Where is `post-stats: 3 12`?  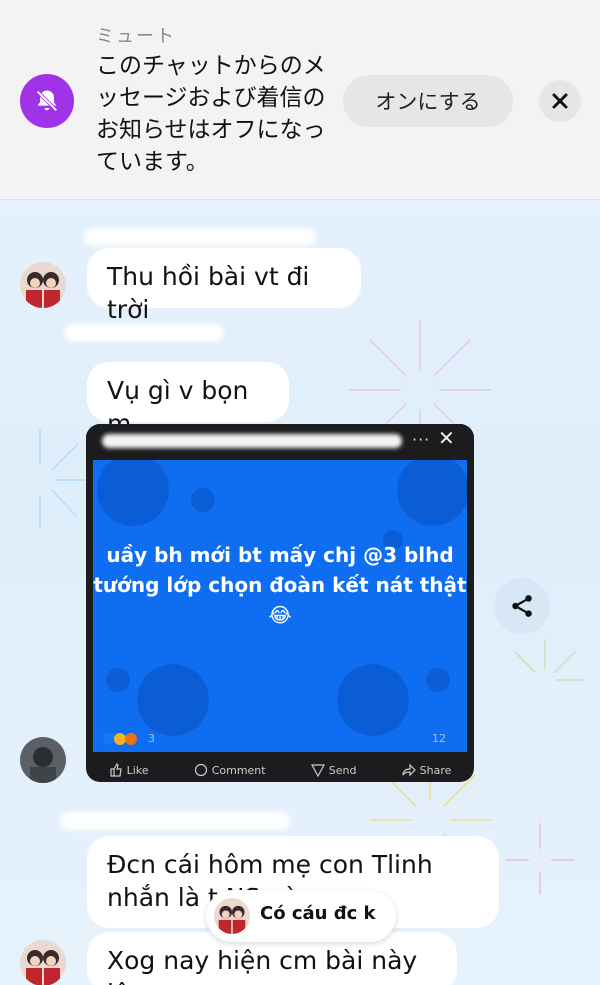 post-stats: 3 12 is located at coordinates (282, 741).